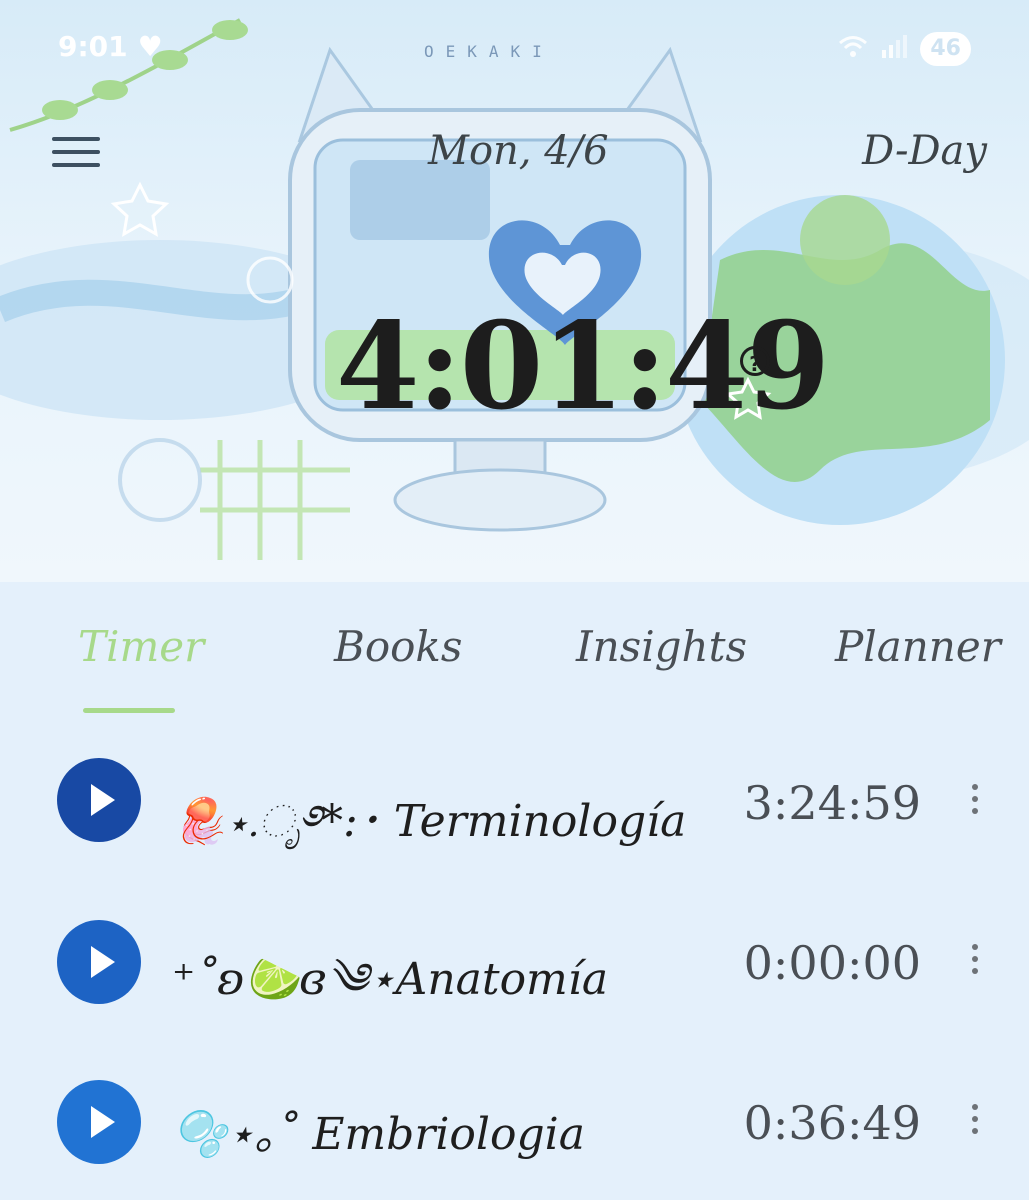 Image resolution: width=1029 pixels, height=1200 pixels. Describe the element at coordinates (661, 646) in the screenshot. I see `tab-insights: Insights` at that location.